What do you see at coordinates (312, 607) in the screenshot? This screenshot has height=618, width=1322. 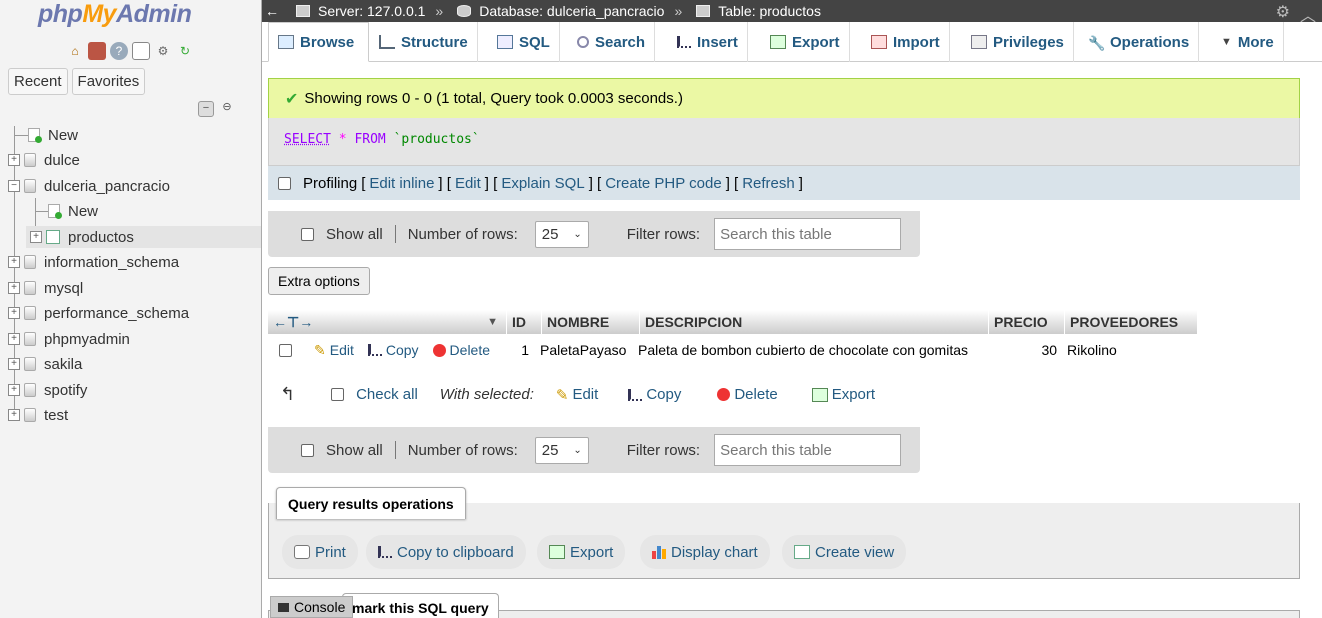 I see `console-button: Console` at bounding box center [312, 607].